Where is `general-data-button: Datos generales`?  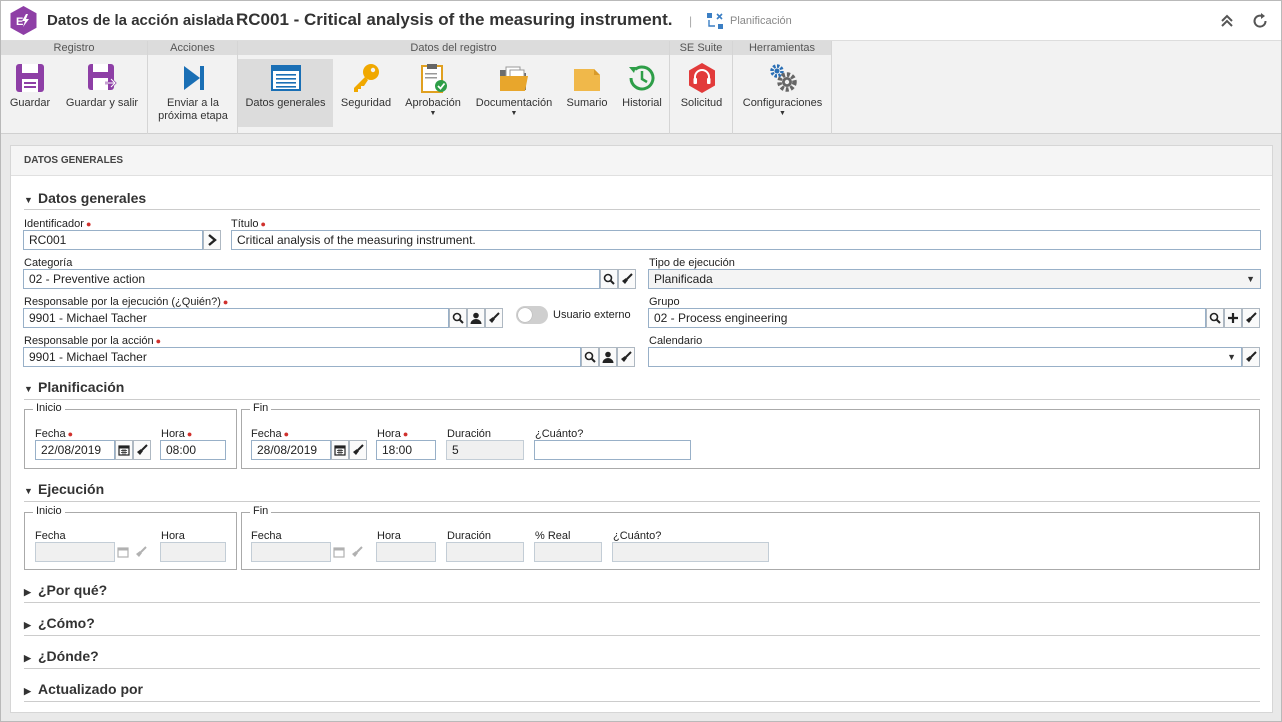 general-data-button: Datos generales is located at coordinates (285, 93).